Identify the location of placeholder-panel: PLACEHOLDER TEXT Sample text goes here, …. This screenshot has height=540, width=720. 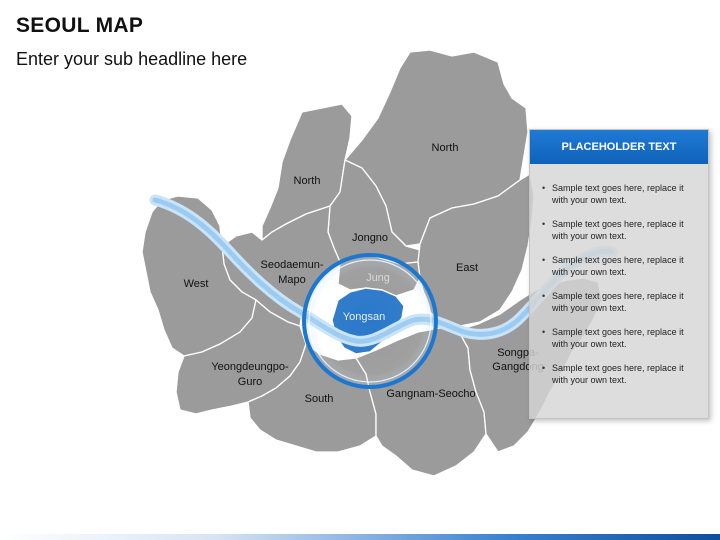
(619, 274).